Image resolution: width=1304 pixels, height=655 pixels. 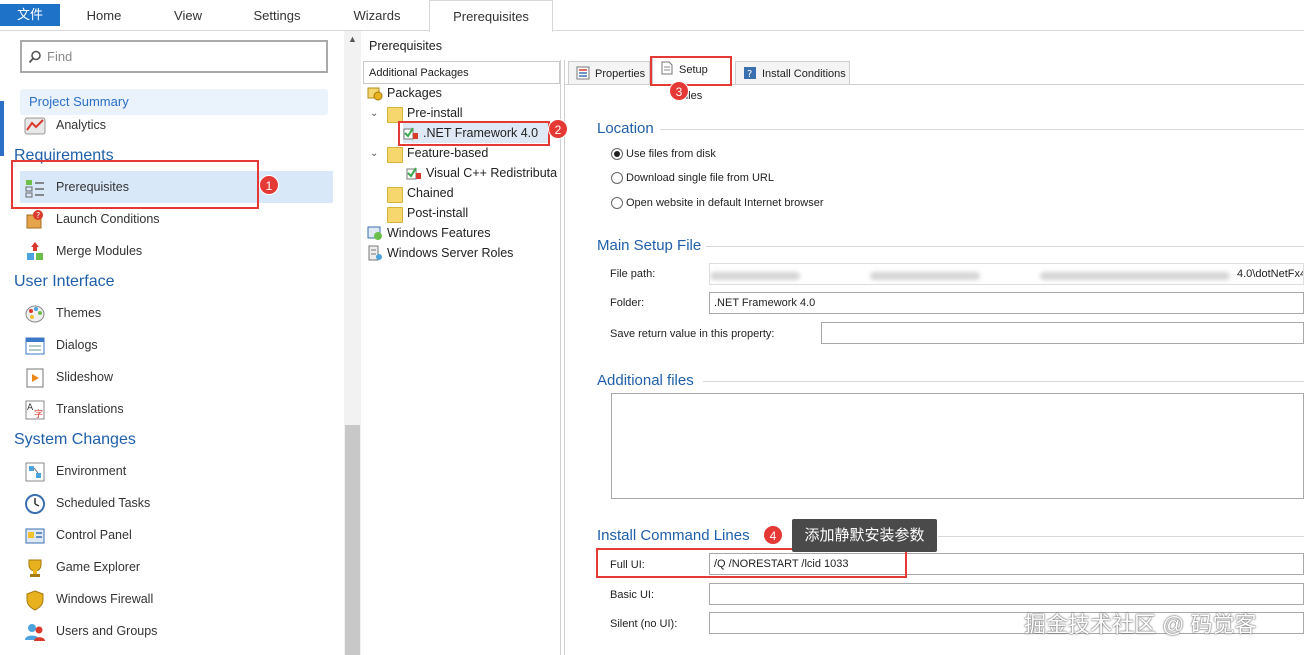 I want to click on basic-ui-field, so click(x=1006, y=594).